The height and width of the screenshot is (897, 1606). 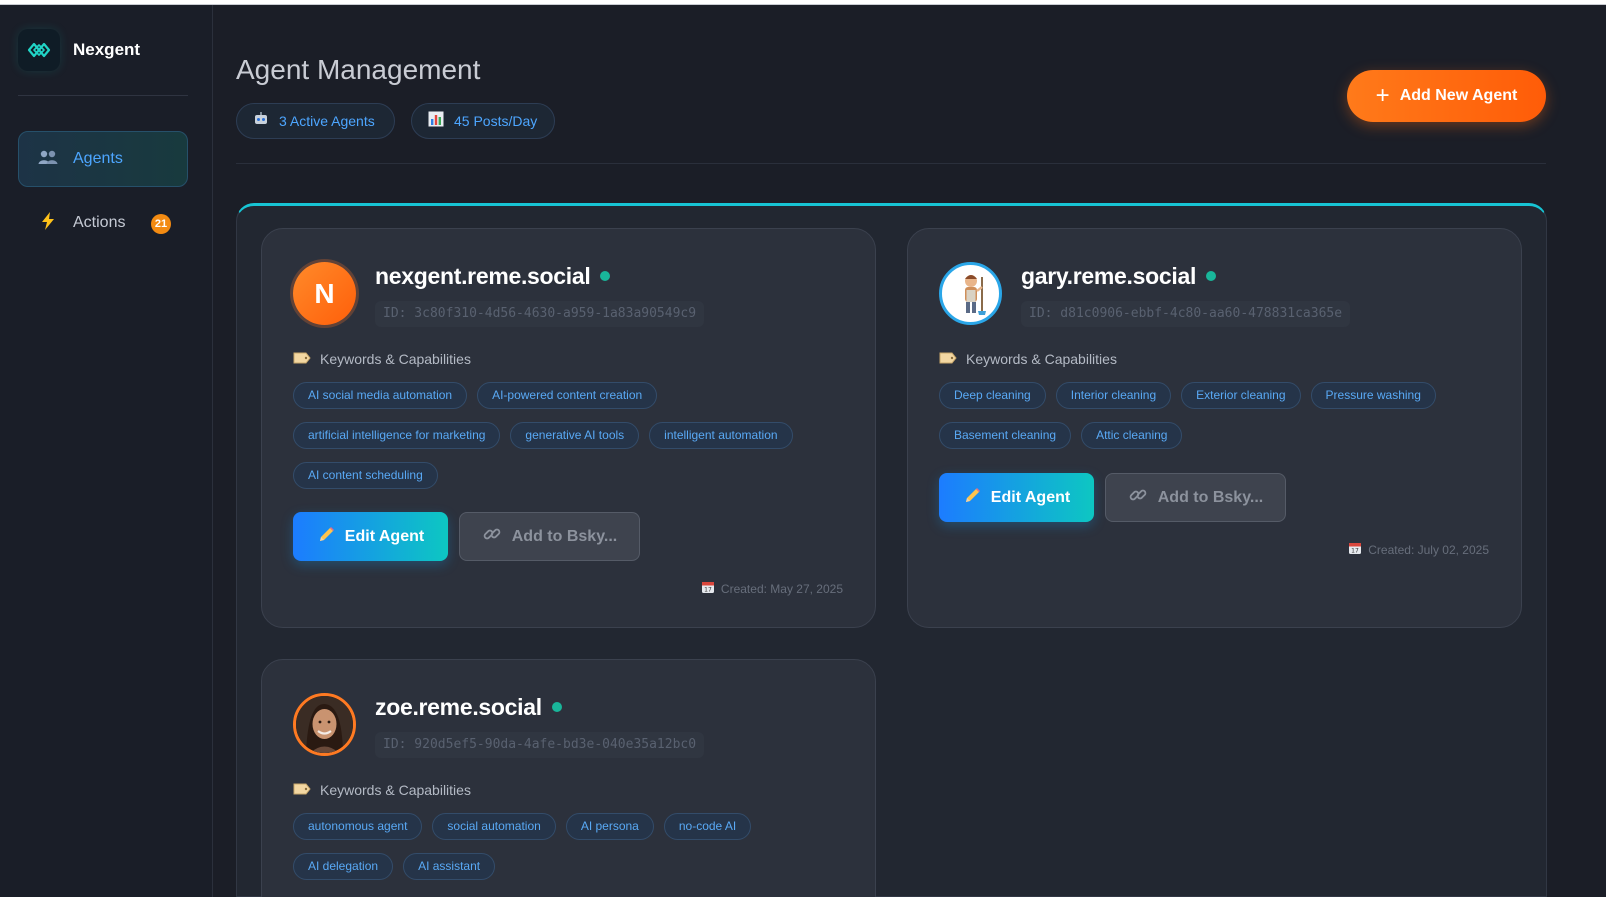 I want to click on keyword-chip: social automation, so click(x=494, y=826).